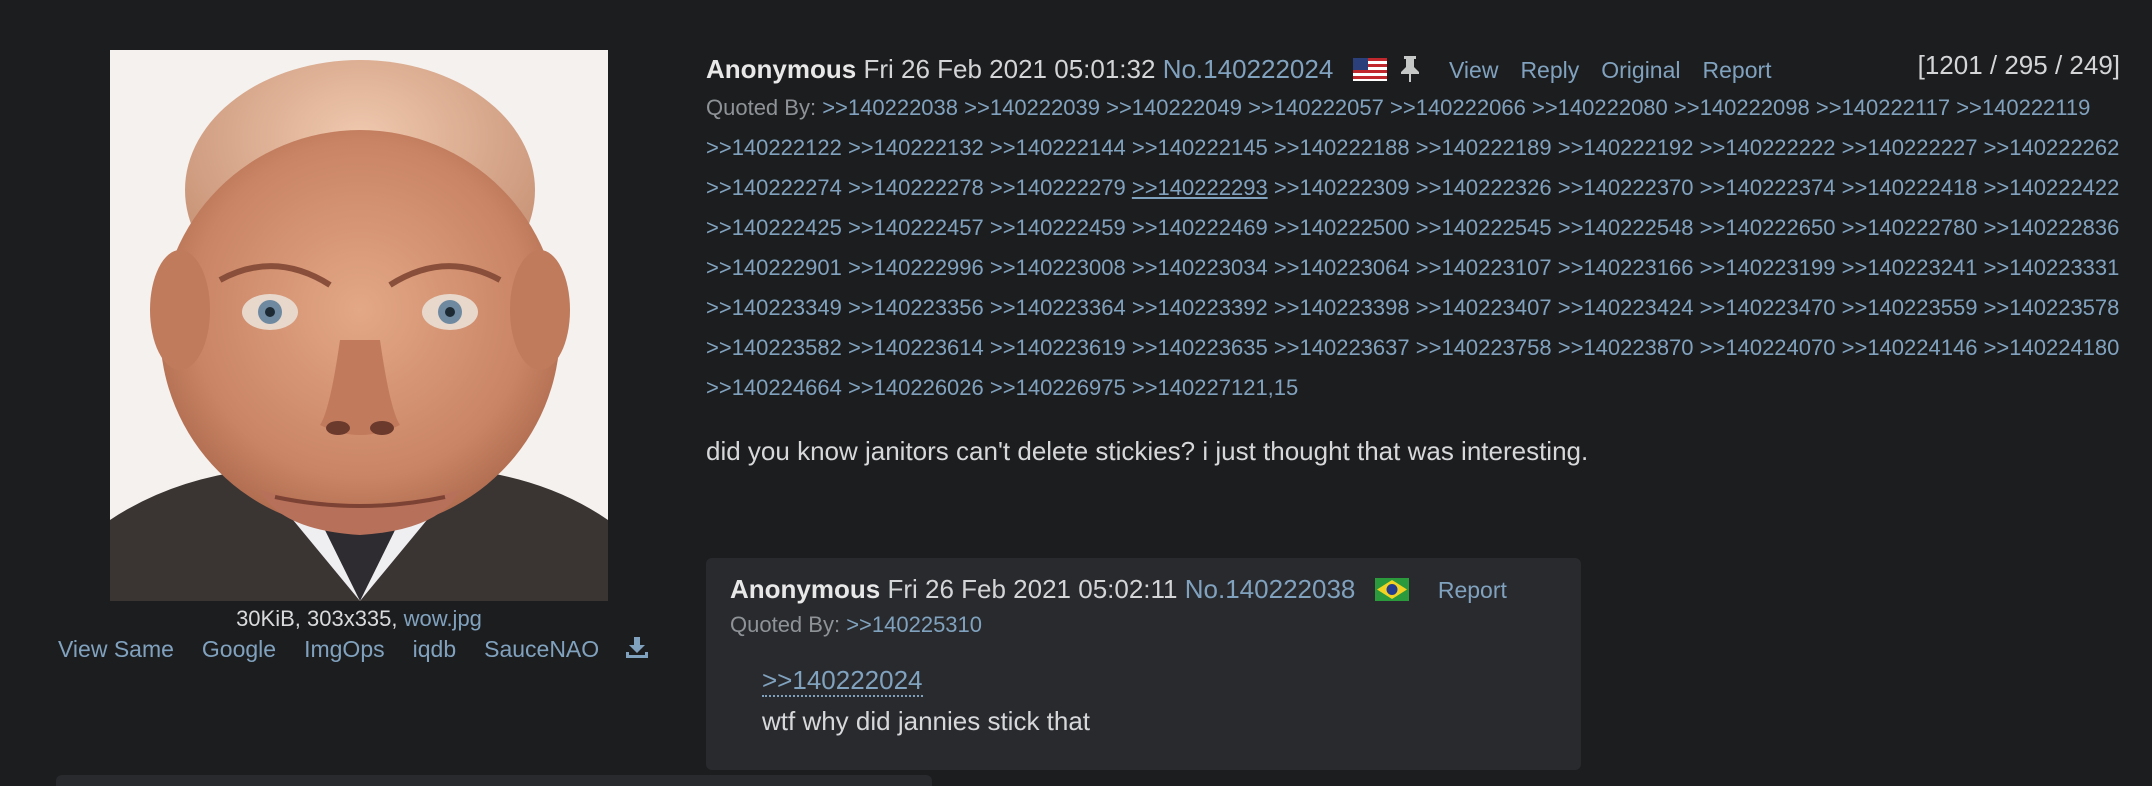 Image resolution: width=2152 pixels, height=786 pixels. Describe the element at coordinates (1200, 187) in the screenshot. I see `quoted-by-link: >>140222293` at that location.